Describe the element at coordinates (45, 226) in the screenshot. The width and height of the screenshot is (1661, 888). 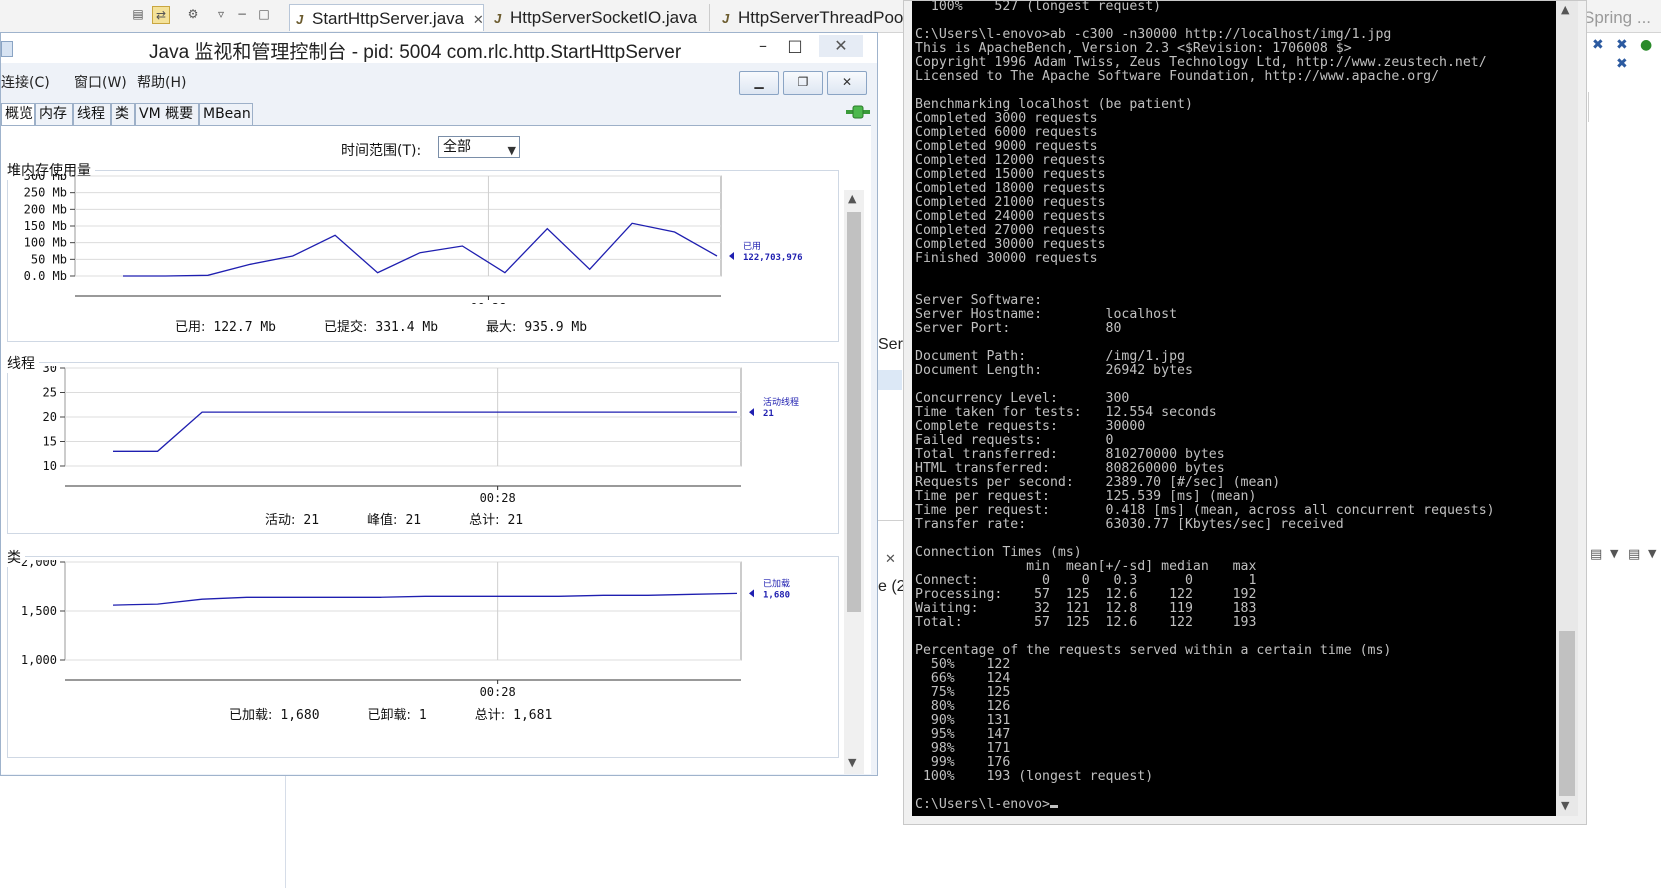
I see `y-tick-label: 150 Mb` at that location.